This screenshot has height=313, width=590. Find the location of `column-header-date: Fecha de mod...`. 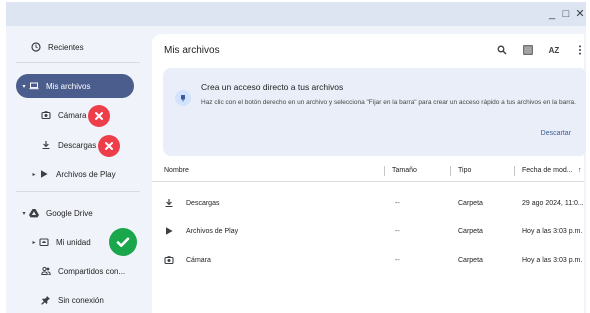

column-header-date: Fecha de mod... is located at coordinates (547, 170).